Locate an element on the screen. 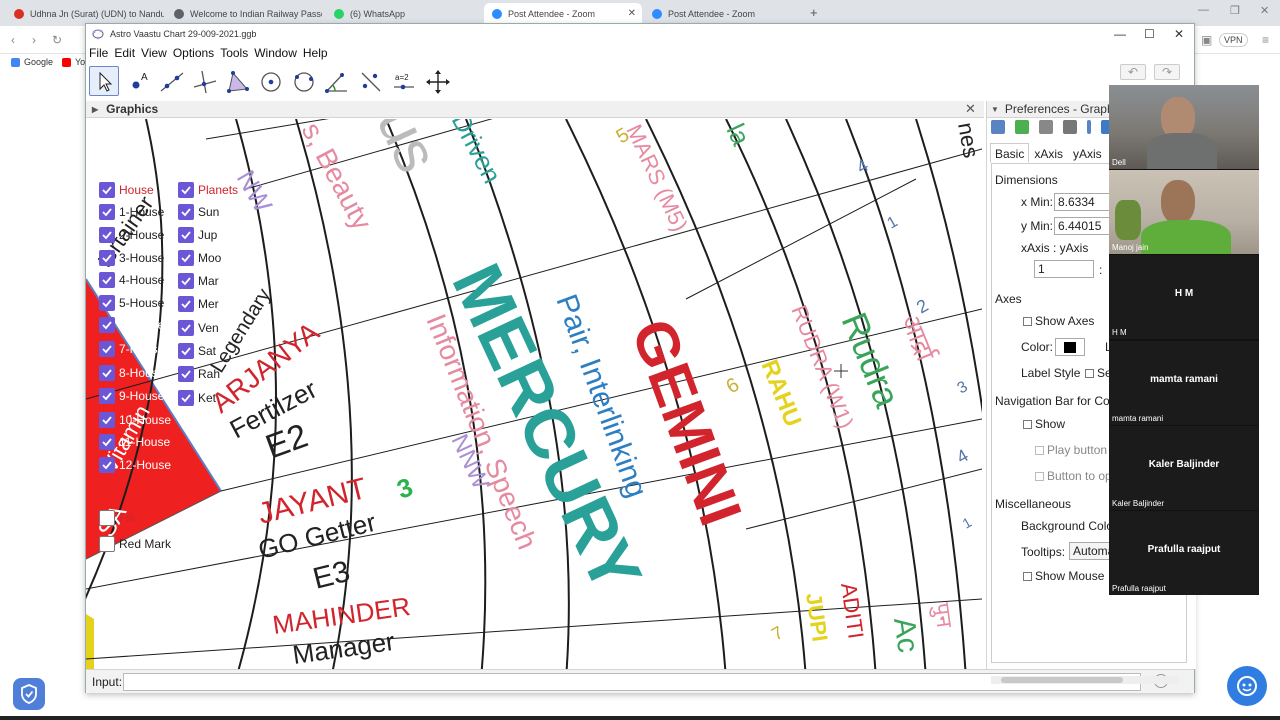 Image resolution: width=1280 pixels, height=720 pixels. checkbox-planet-moo: Moo is located at coordinates (199, 258).